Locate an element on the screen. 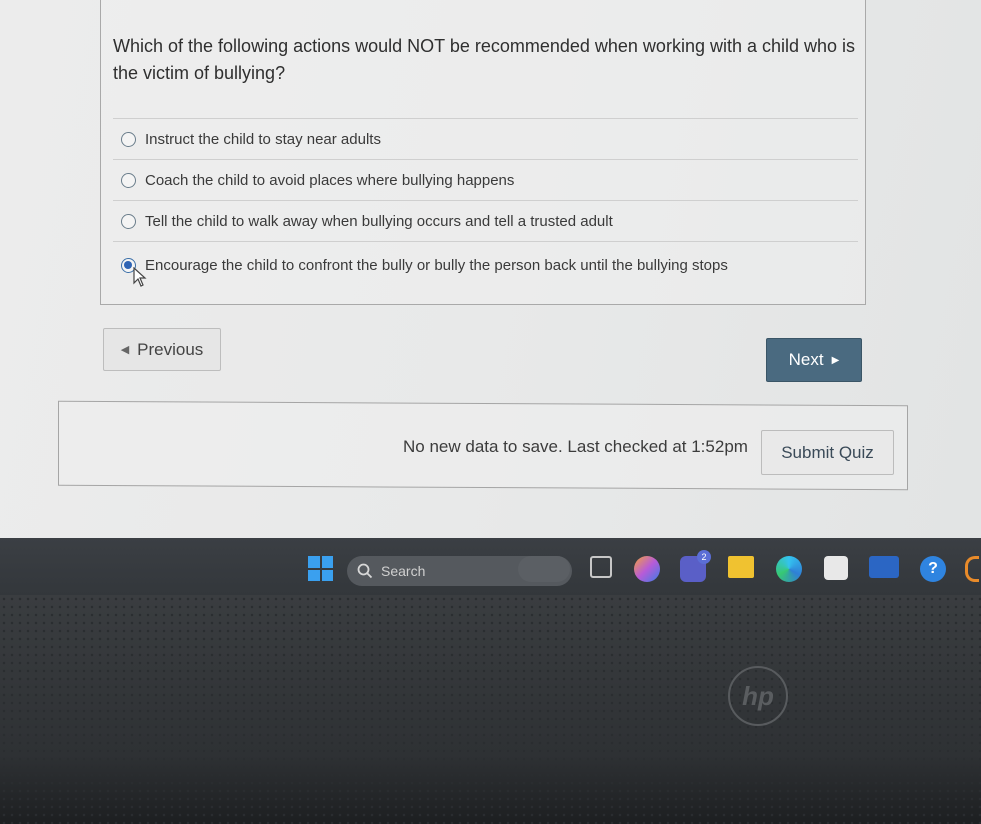 This screenshot has height=824, width=981. mouse-pointer-icon is located at coordinates (140, 277).